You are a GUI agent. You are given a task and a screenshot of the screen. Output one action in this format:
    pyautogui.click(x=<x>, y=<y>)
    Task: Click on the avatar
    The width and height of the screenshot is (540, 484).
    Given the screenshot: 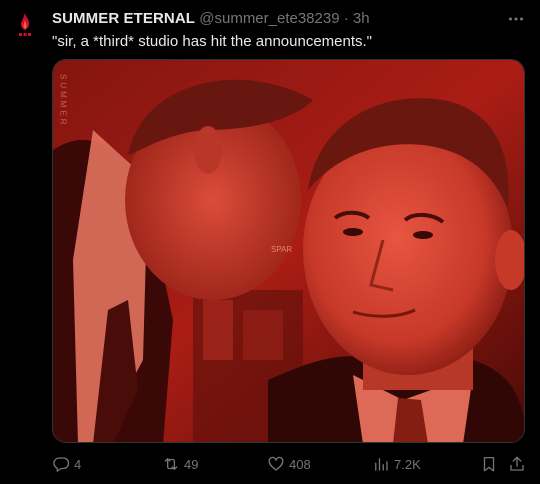 What is the action you would take?
    pyautogui.click(x=25, y=25)
    